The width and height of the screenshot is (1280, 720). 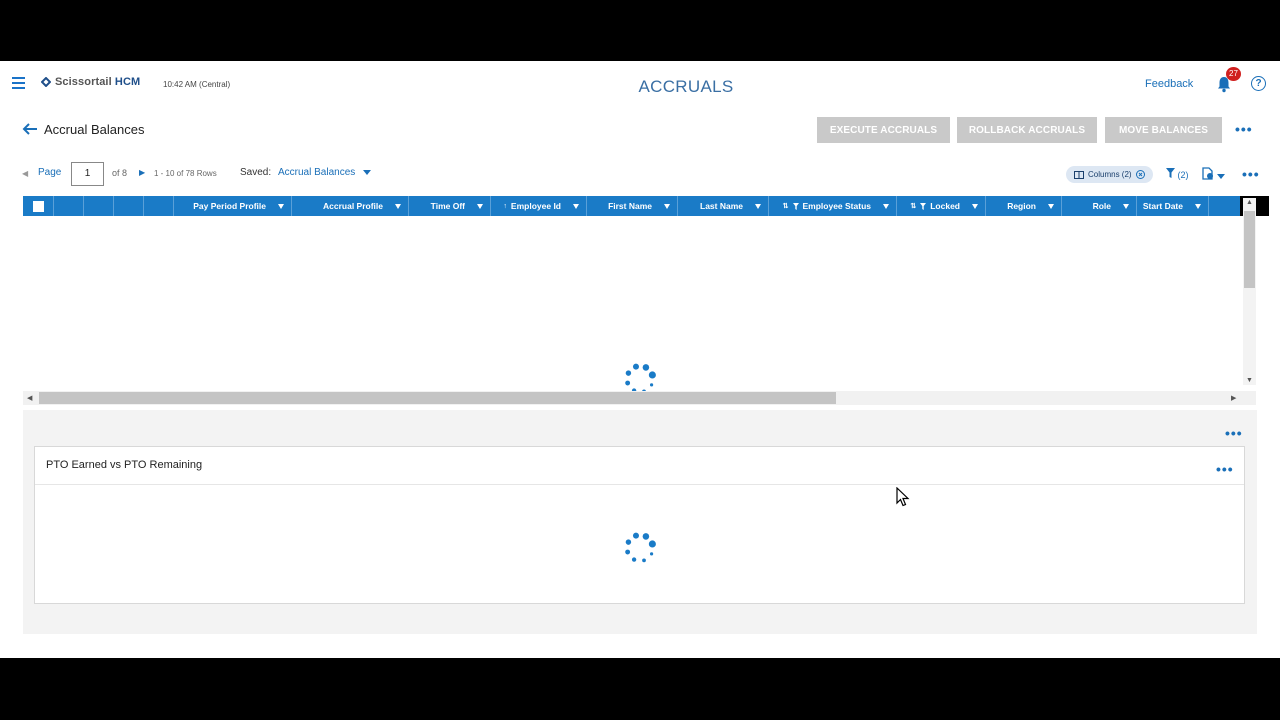 I want to click on toolbar-more-icon: •••, so click(x=1244, y=129).